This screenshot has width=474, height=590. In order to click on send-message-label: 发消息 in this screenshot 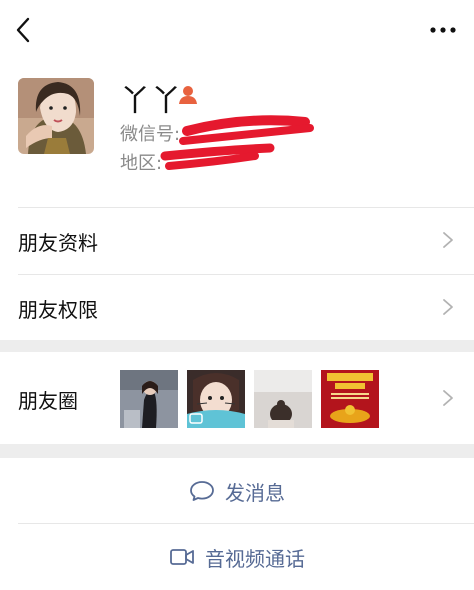, I will do `click(255, 492)`.